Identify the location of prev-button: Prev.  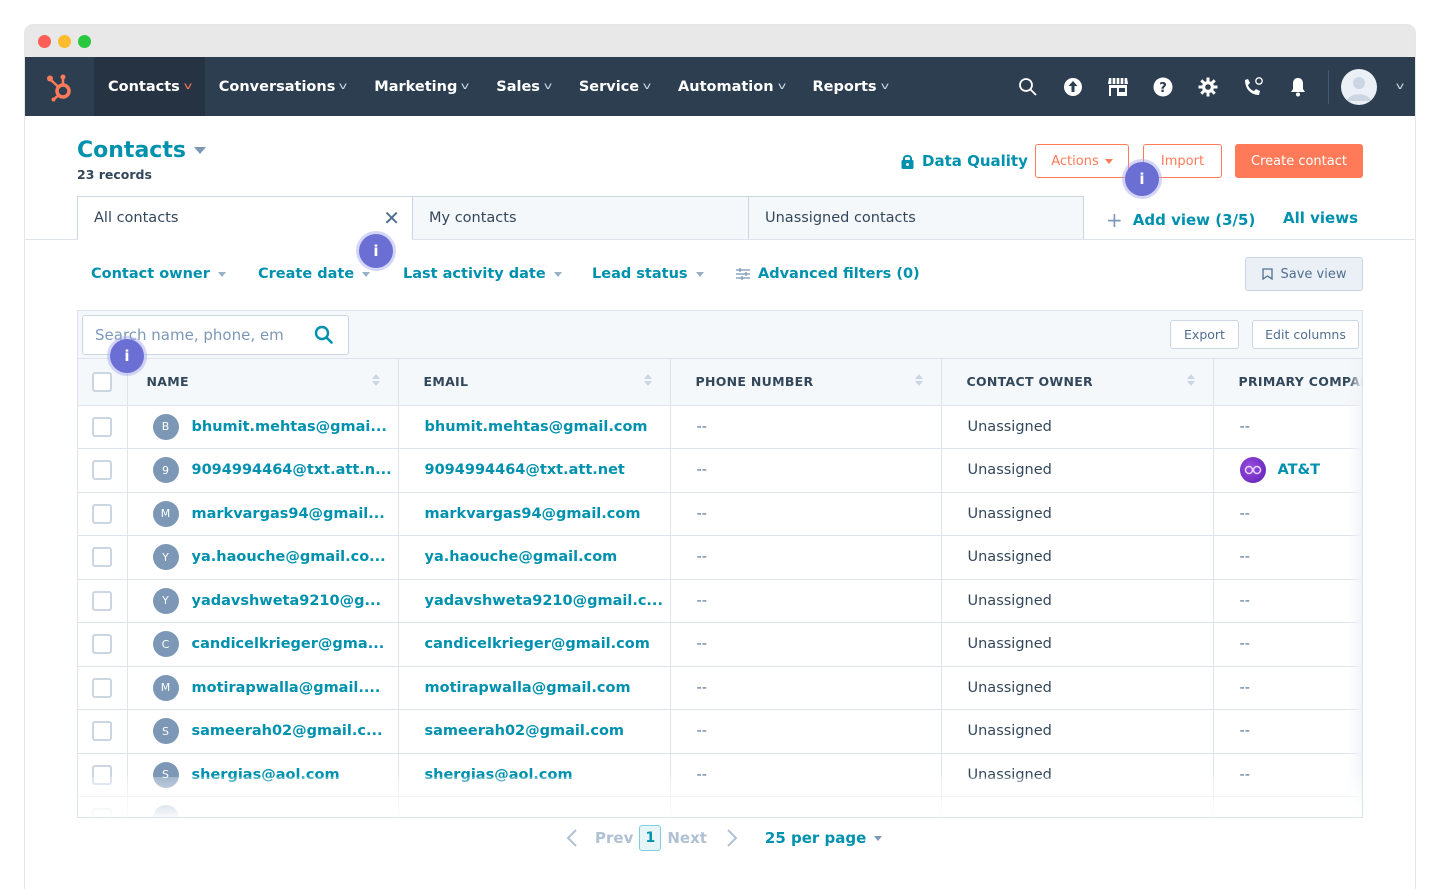
(614, 838).